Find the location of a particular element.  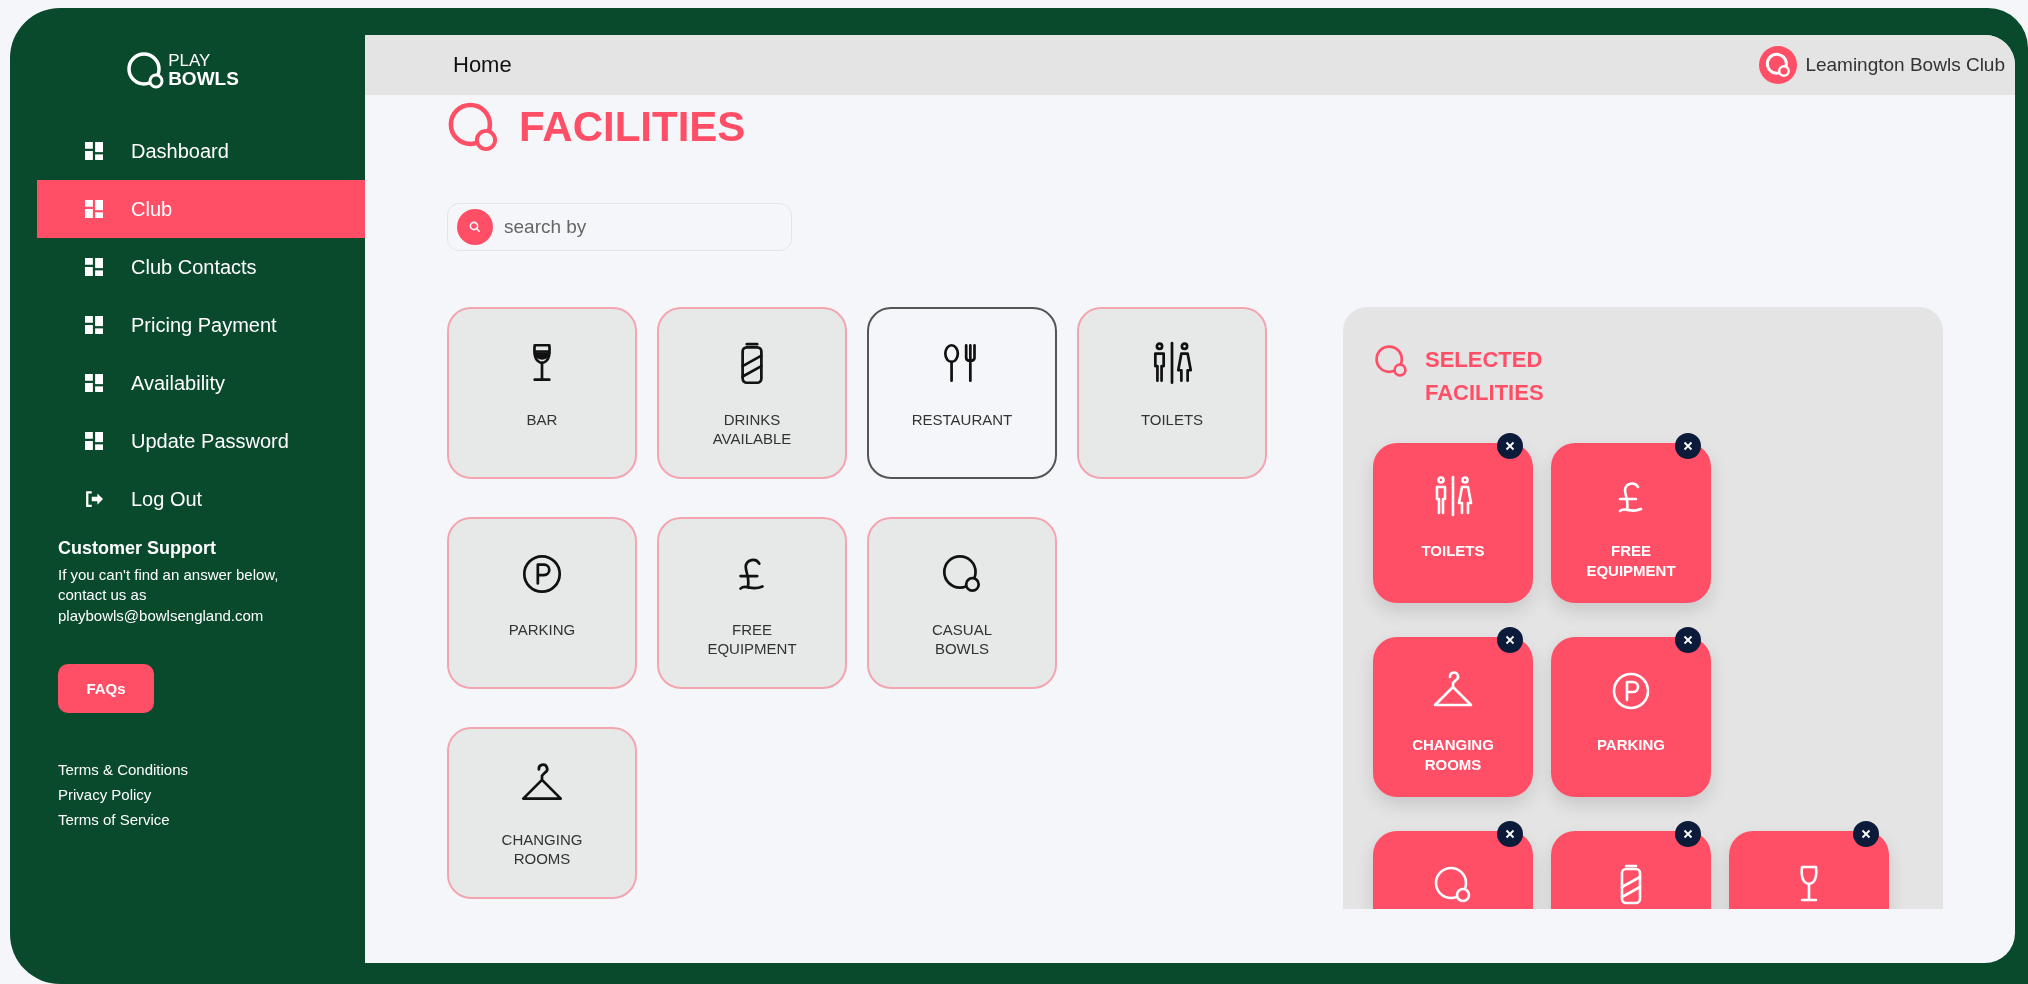

club-name: Leamington Bowls Club is located at coordinates (1905, 65).